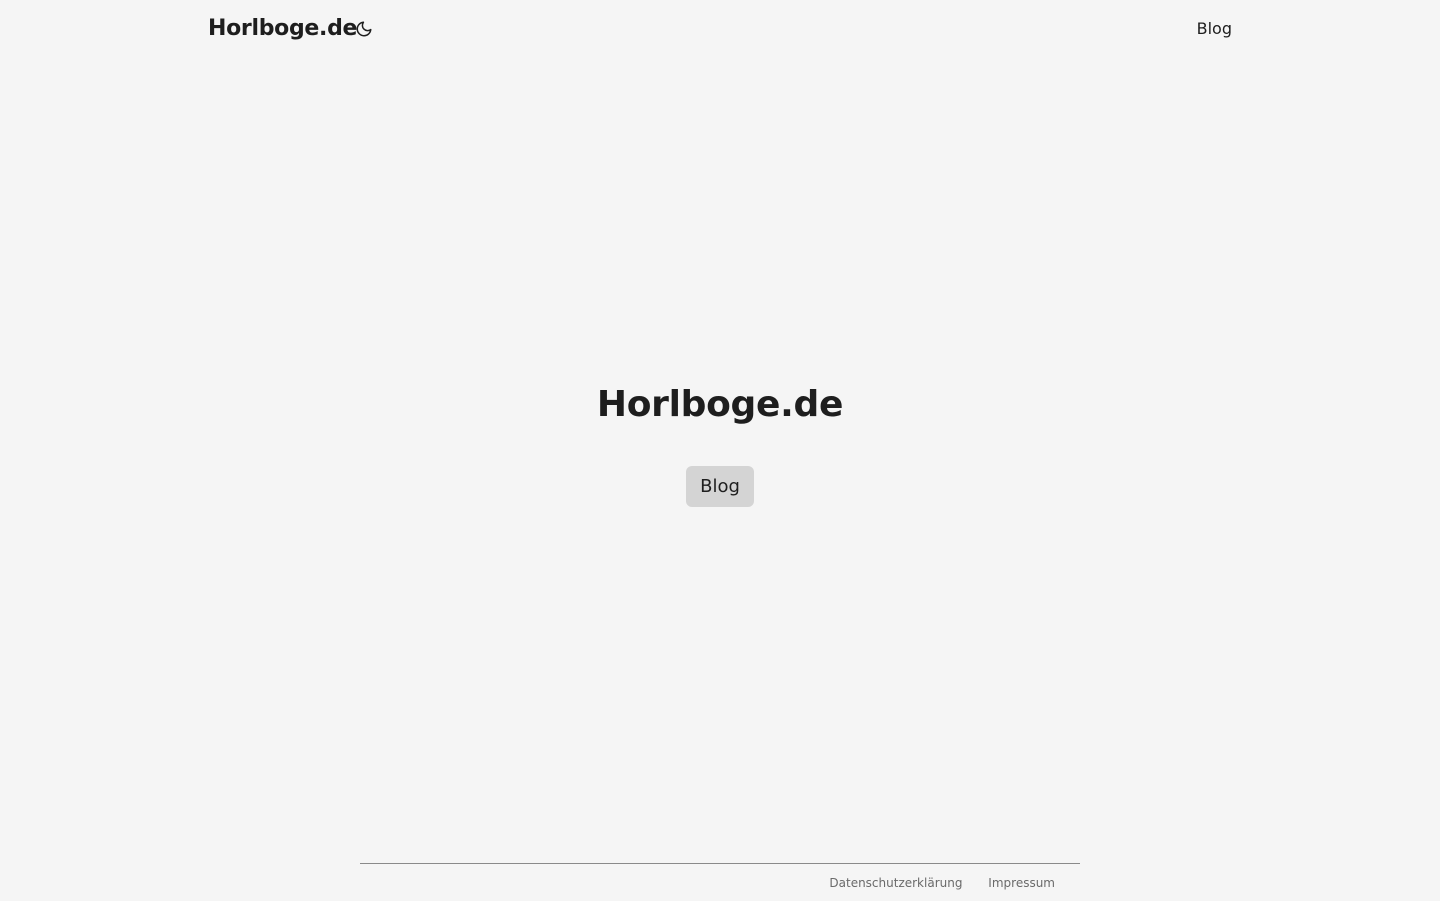 This screenshot has height=901, width=1440. Describe the element at coordinates (720, 29) in the screenshot. I see `site-header: Horlboge.de Blog` at that location.